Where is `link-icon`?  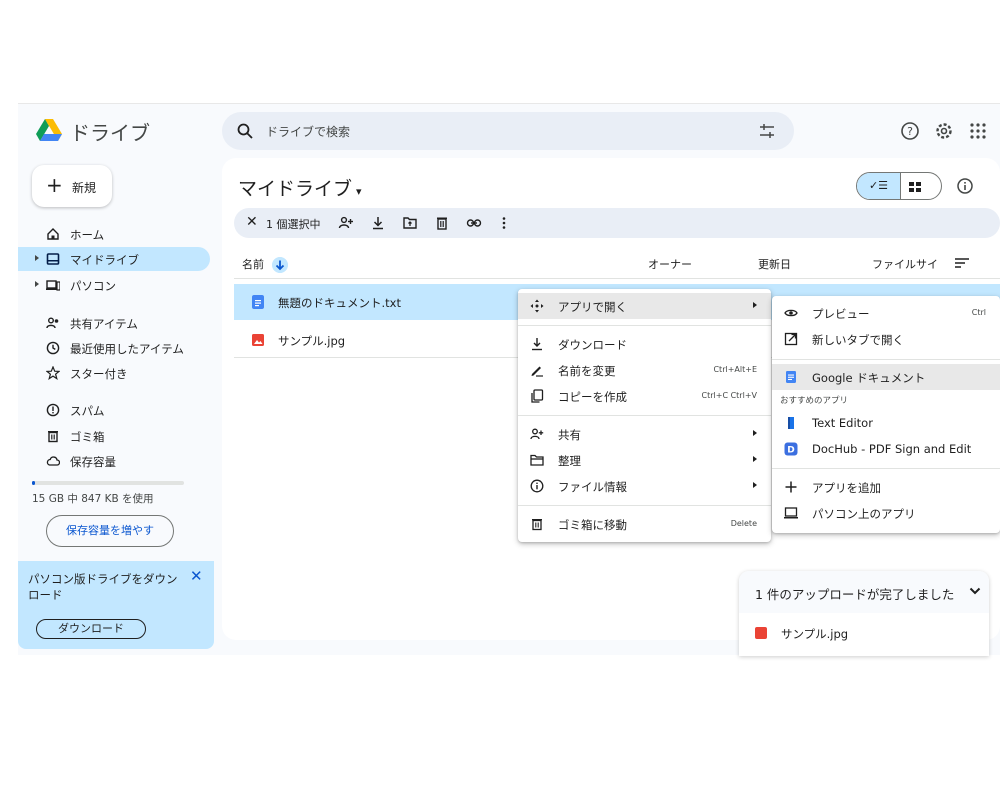
link-icon is located at coordinates (474, 223).